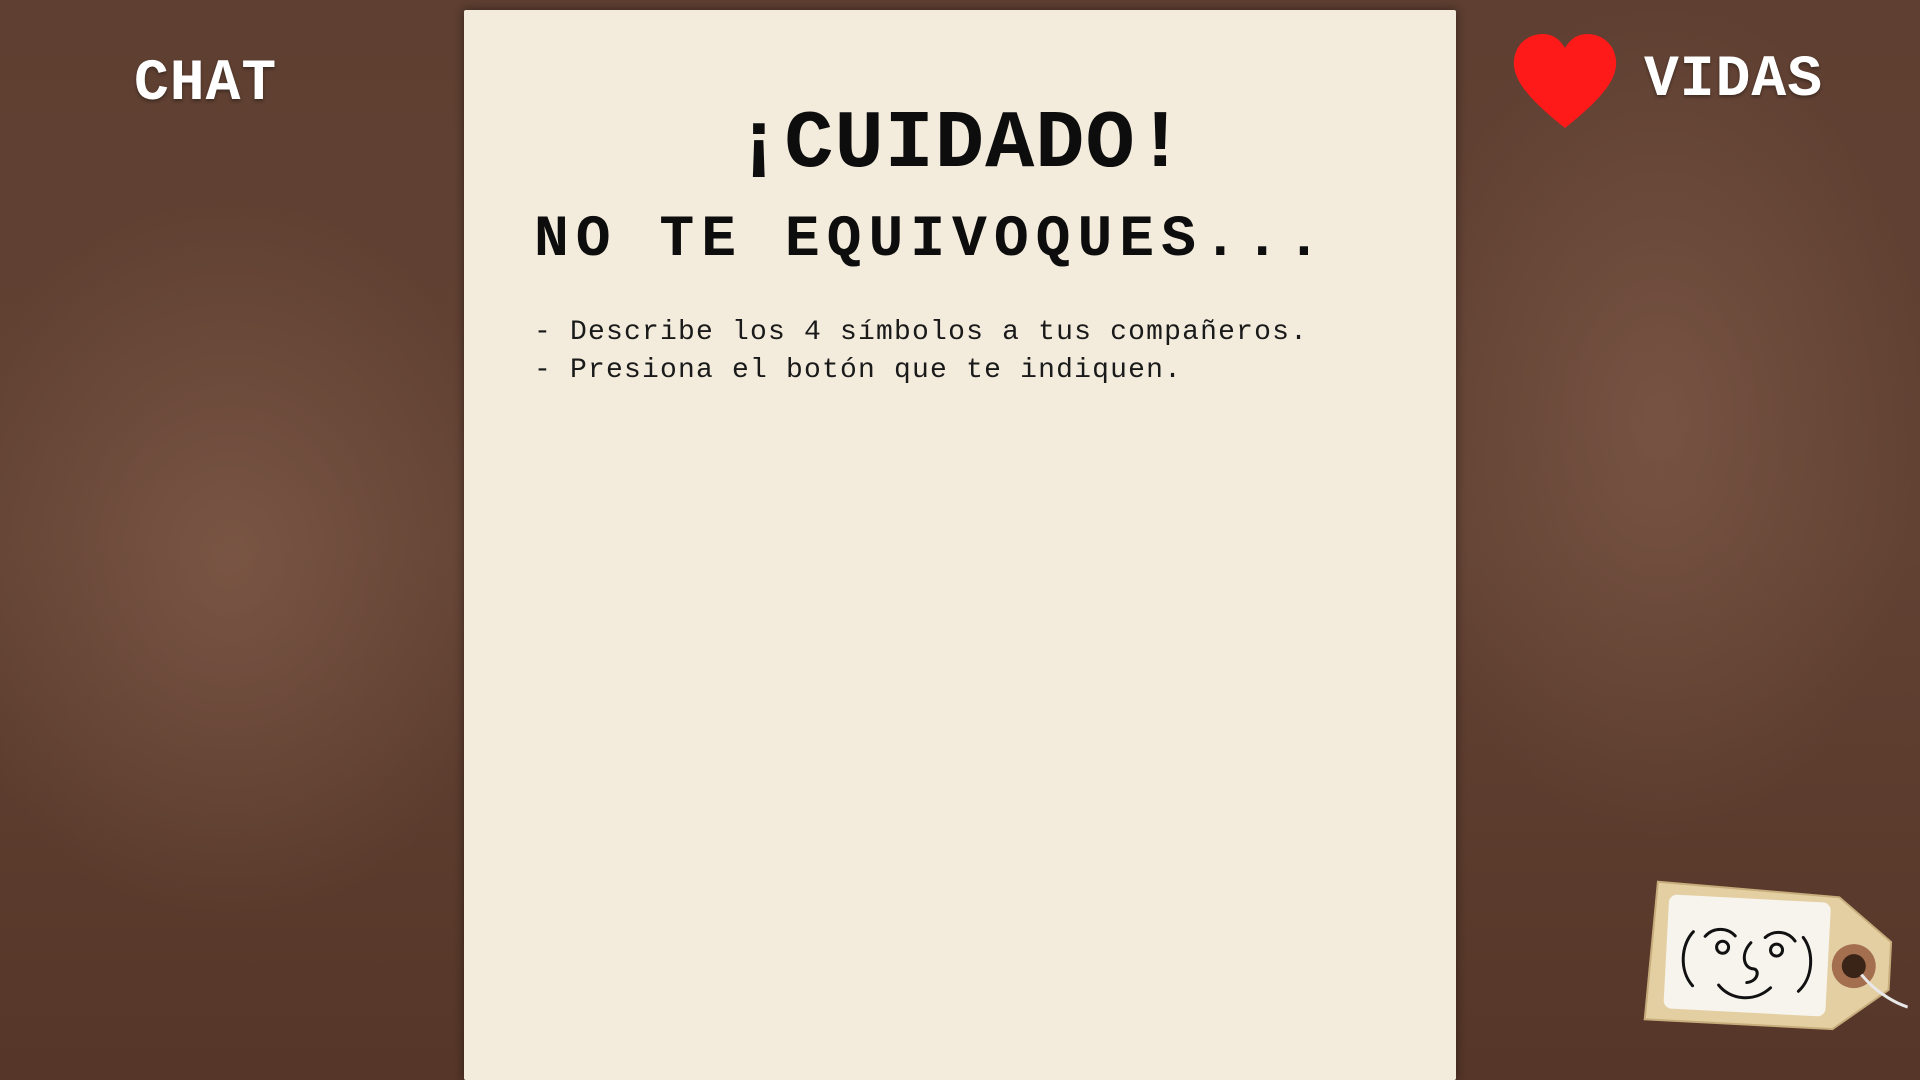 The width and height of the screenshot is (1920, 1080). Describe the element at coordinates (1775, 960) in the screenshot. I see `lenny-face-tag-button` at that location.